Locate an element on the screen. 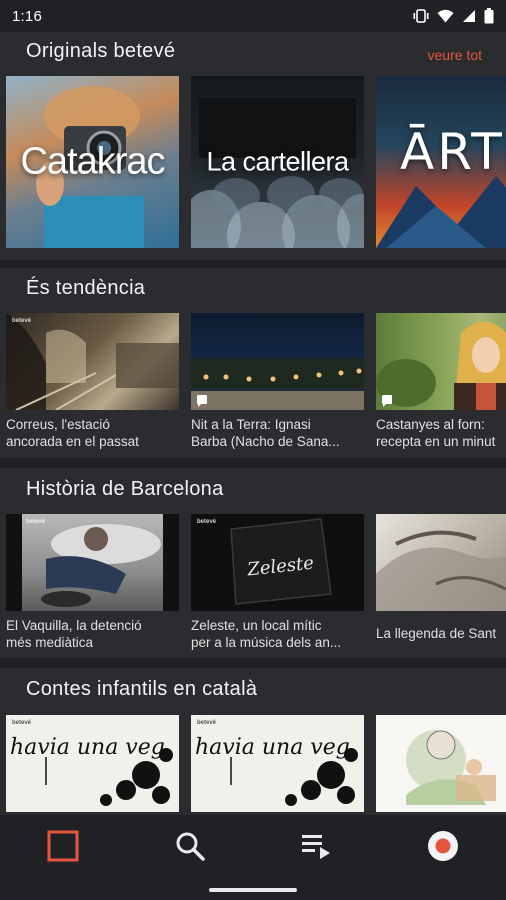 This screenshot has width=506, height=900. video-caption: Correus, l'estació ancorada en el passat is located at coordinates (92, 430).